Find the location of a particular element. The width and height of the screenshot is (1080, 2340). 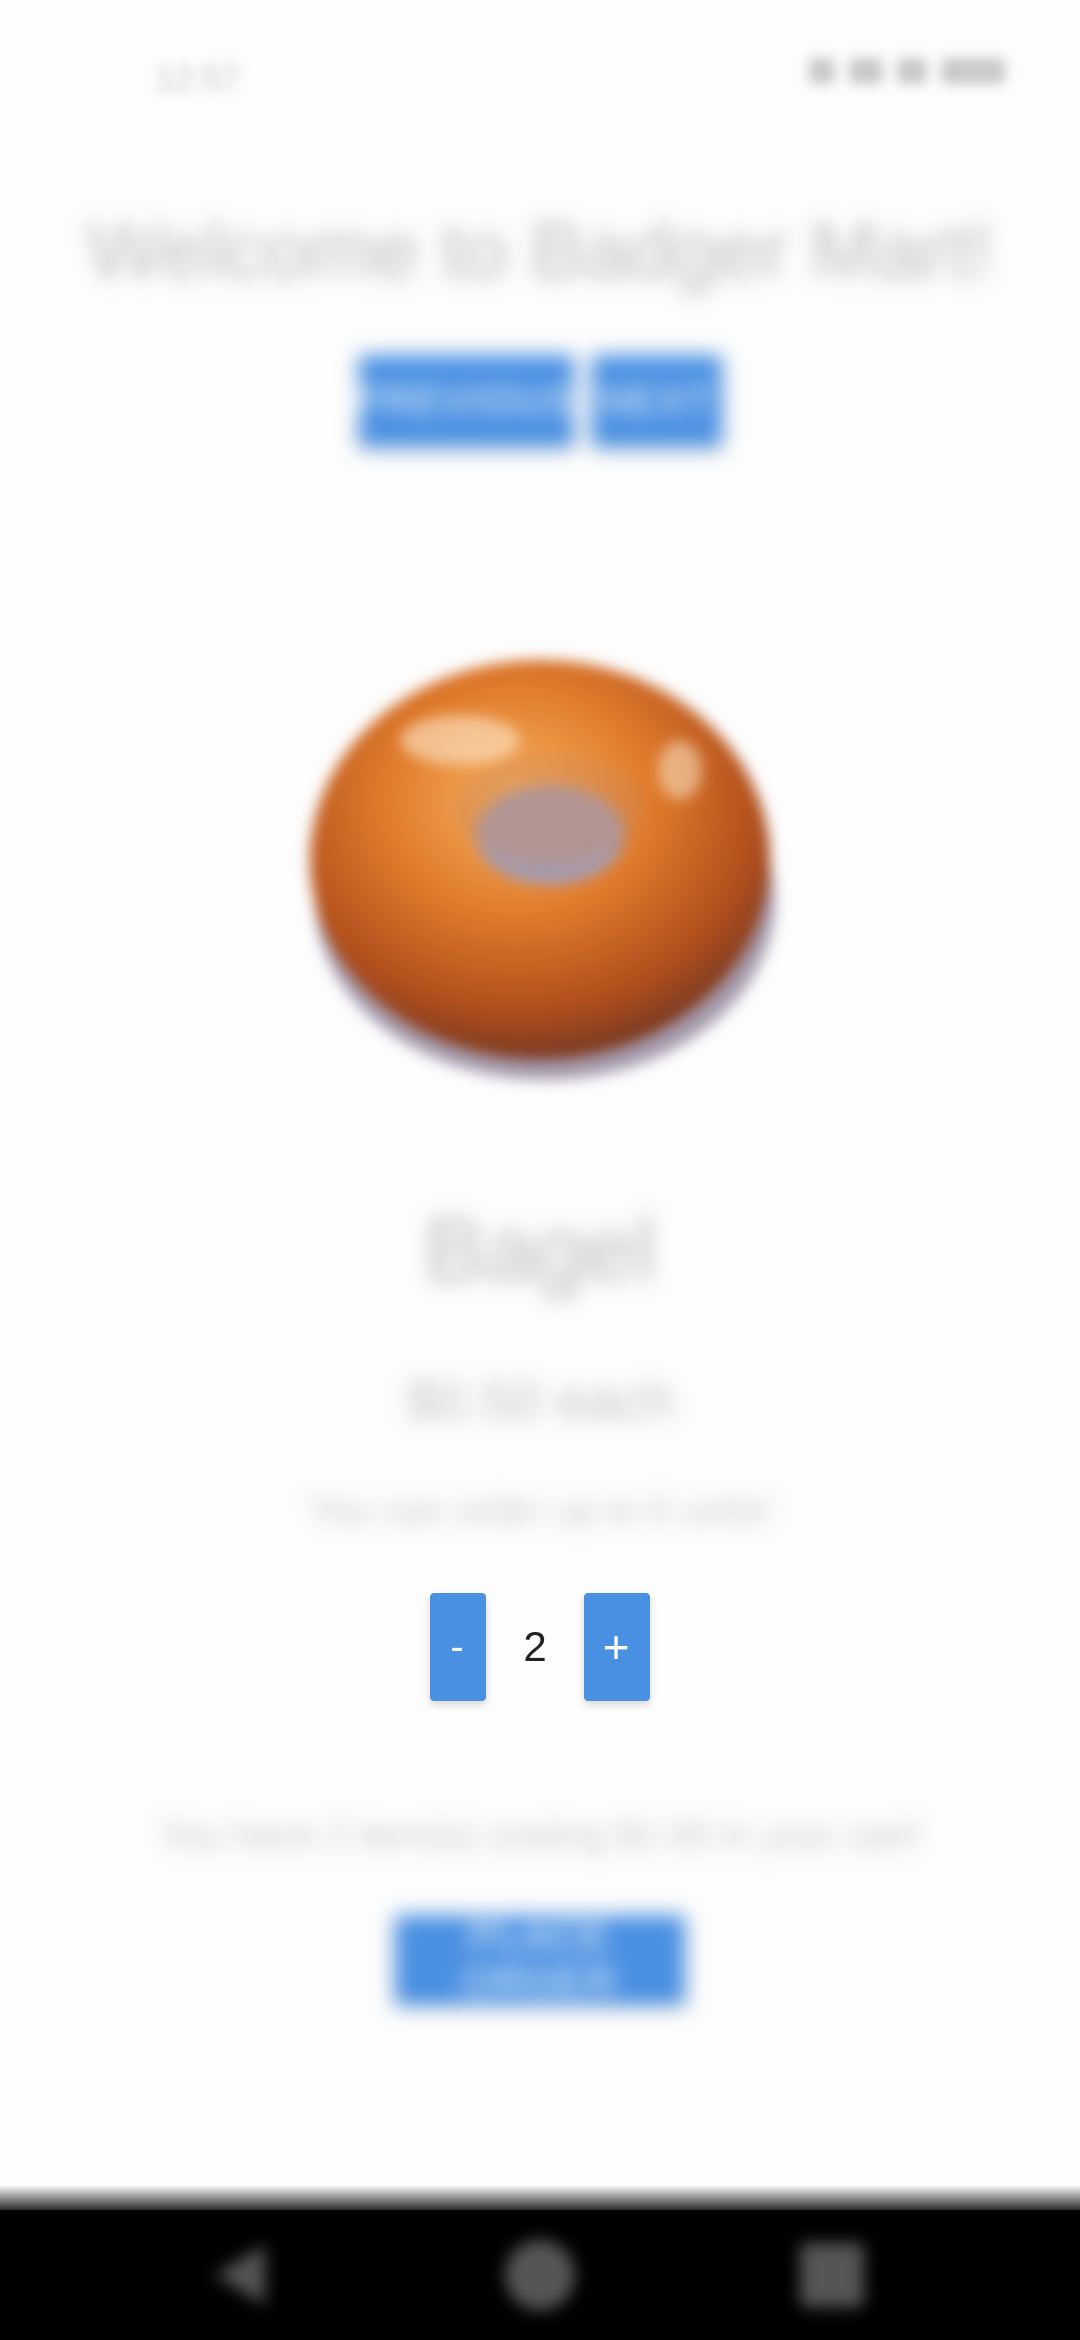

status-time: 12:57 is located at coordinates (198, 79).